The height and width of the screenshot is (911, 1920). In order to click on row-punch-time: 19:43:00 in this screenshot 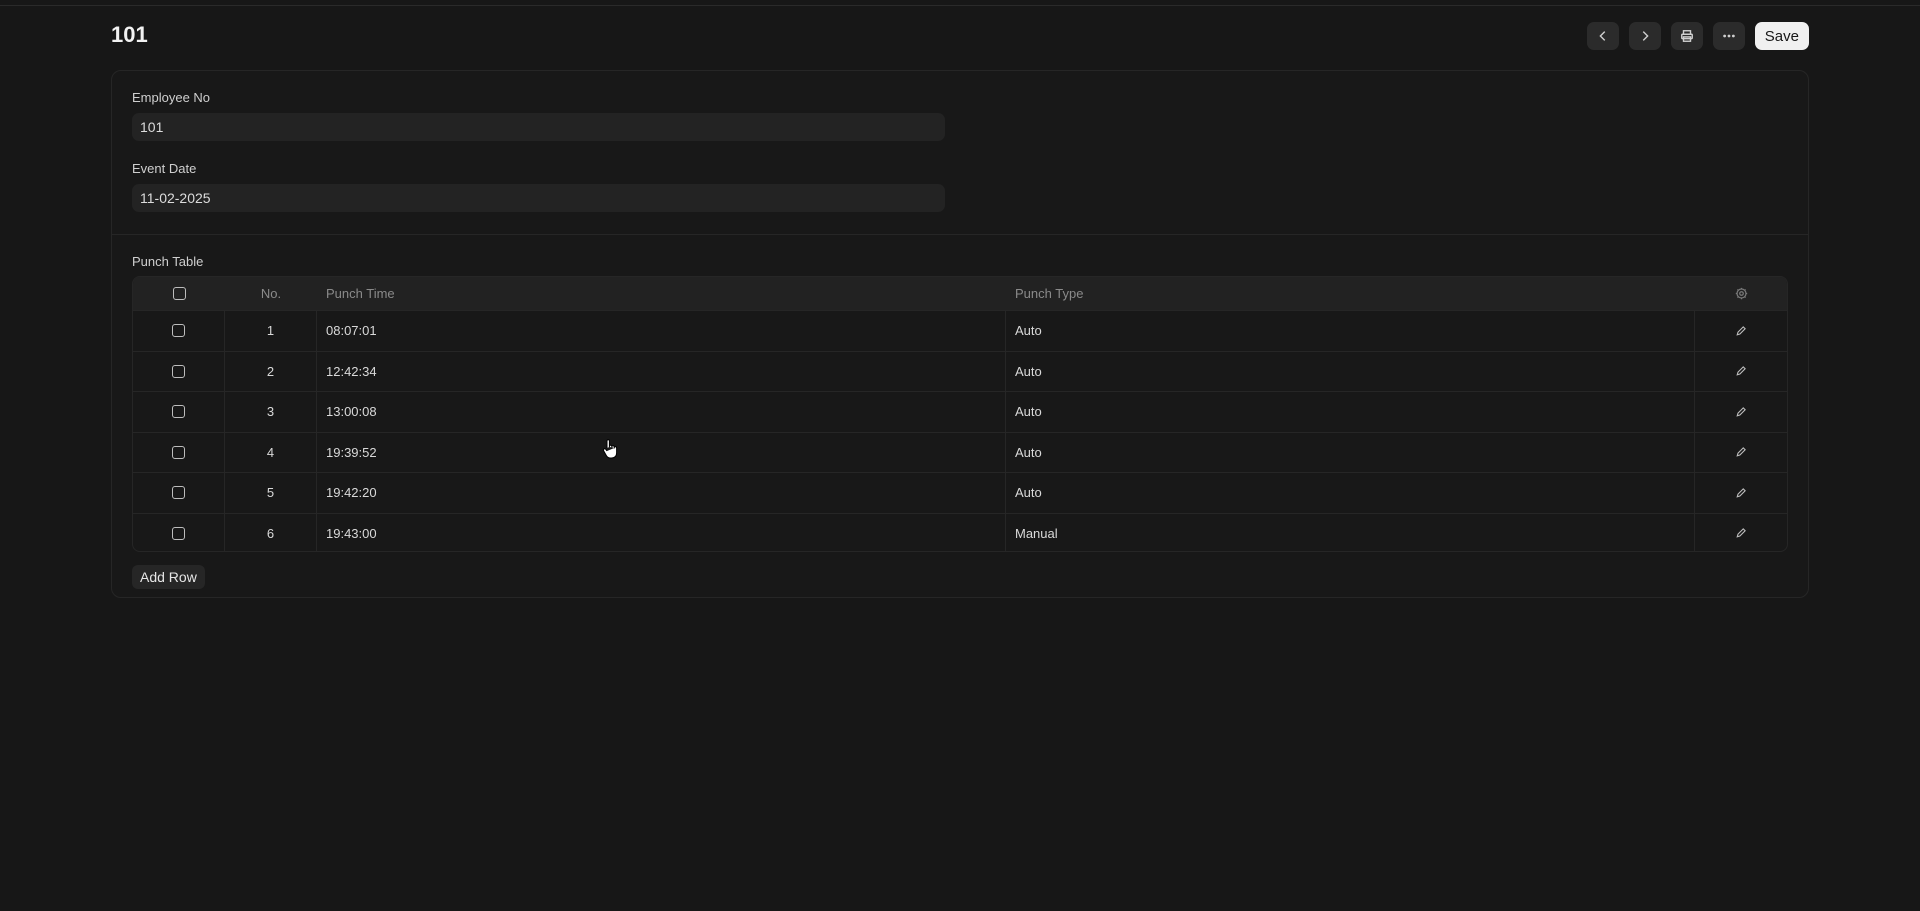, I will do `click(661, 532)`.